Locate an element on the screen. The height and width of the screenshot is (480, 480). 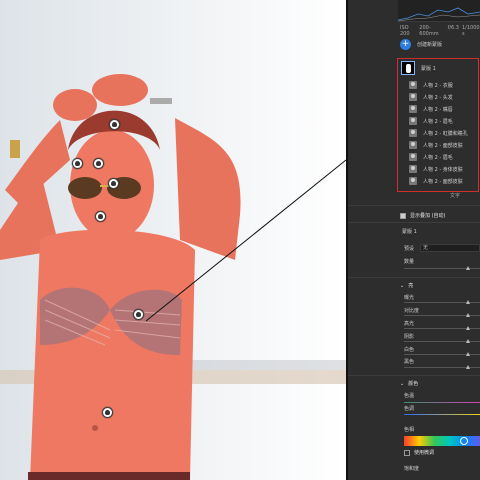
mask-thumbnail is located at coordinates (408, 68).